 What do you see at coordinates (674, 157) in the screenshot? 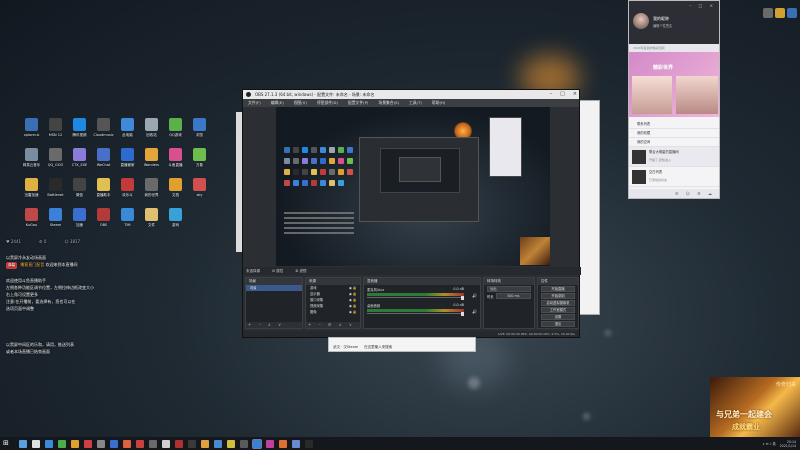
I see `chat-list-item: 联合大明星的直播间 开播了·赶快进入` at bounding box center [674, 157].